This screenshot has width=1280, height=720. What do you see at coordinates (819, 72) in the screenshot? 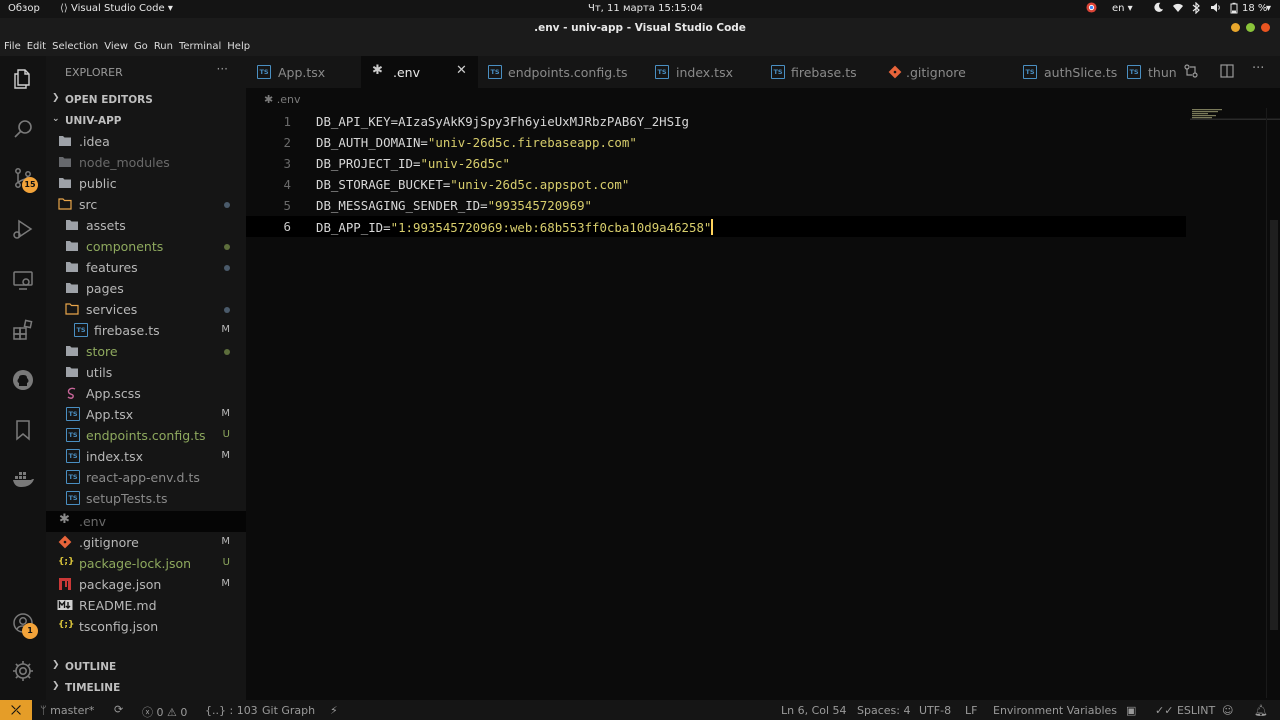
I see `tab-firebase-ts: TS firebase.ts` at bounding box center [819, 72].